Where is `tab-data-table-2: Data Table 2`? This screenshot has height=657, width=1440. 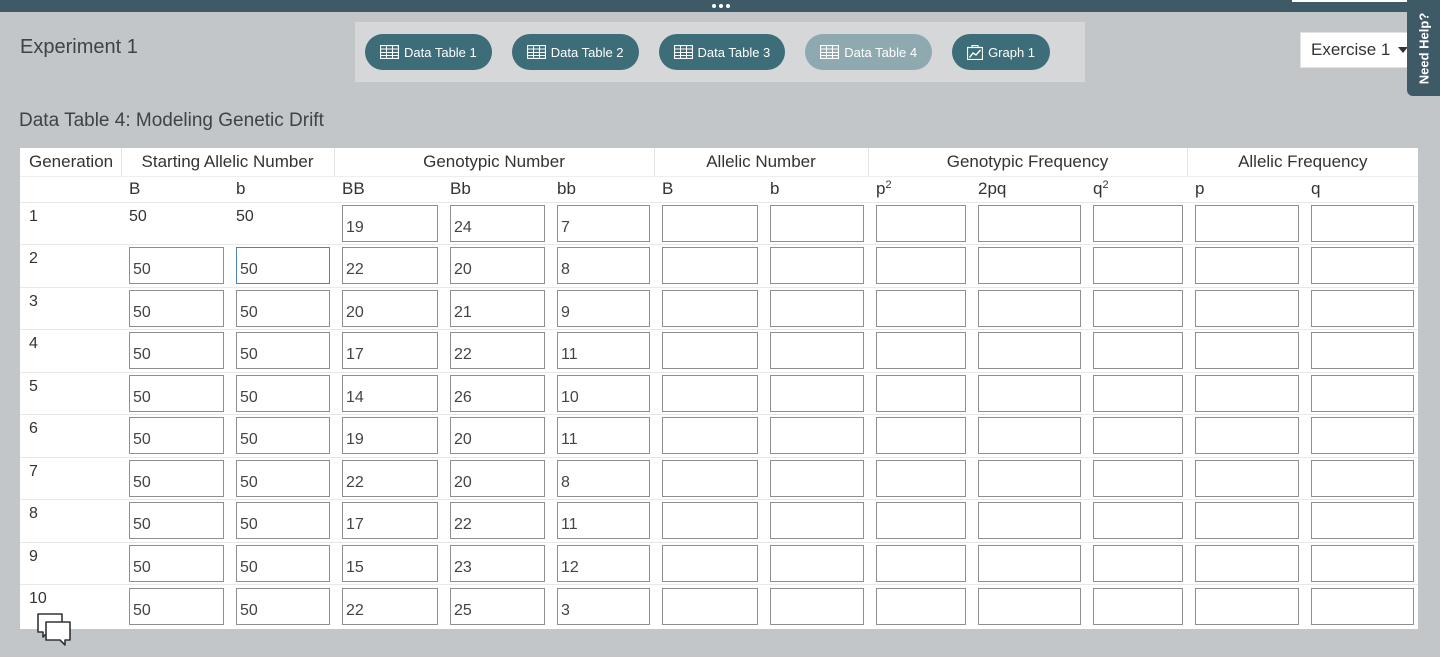
tab-data-table-2: Data Table 2 is located at coordinates (575, 52).